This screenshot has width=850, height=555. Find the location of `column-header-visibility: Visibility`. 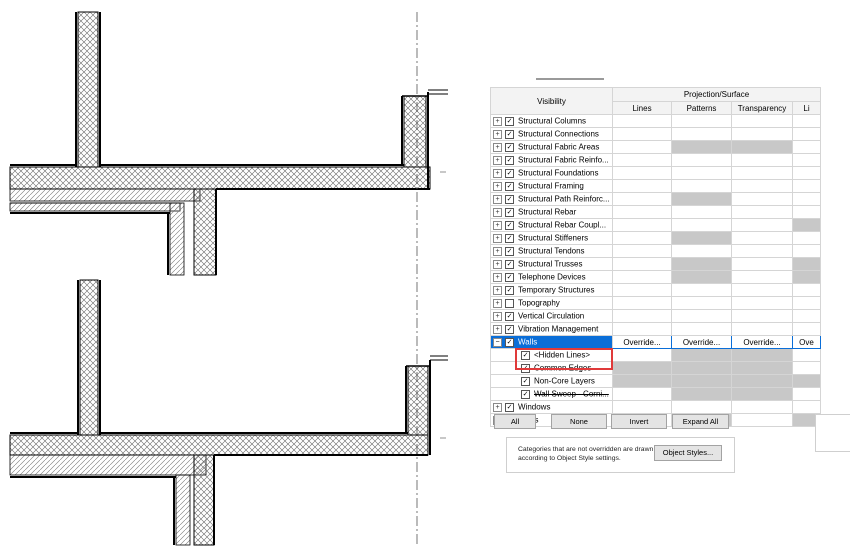

column-header-visibility: Visibility is located at coordinates (551, 101).